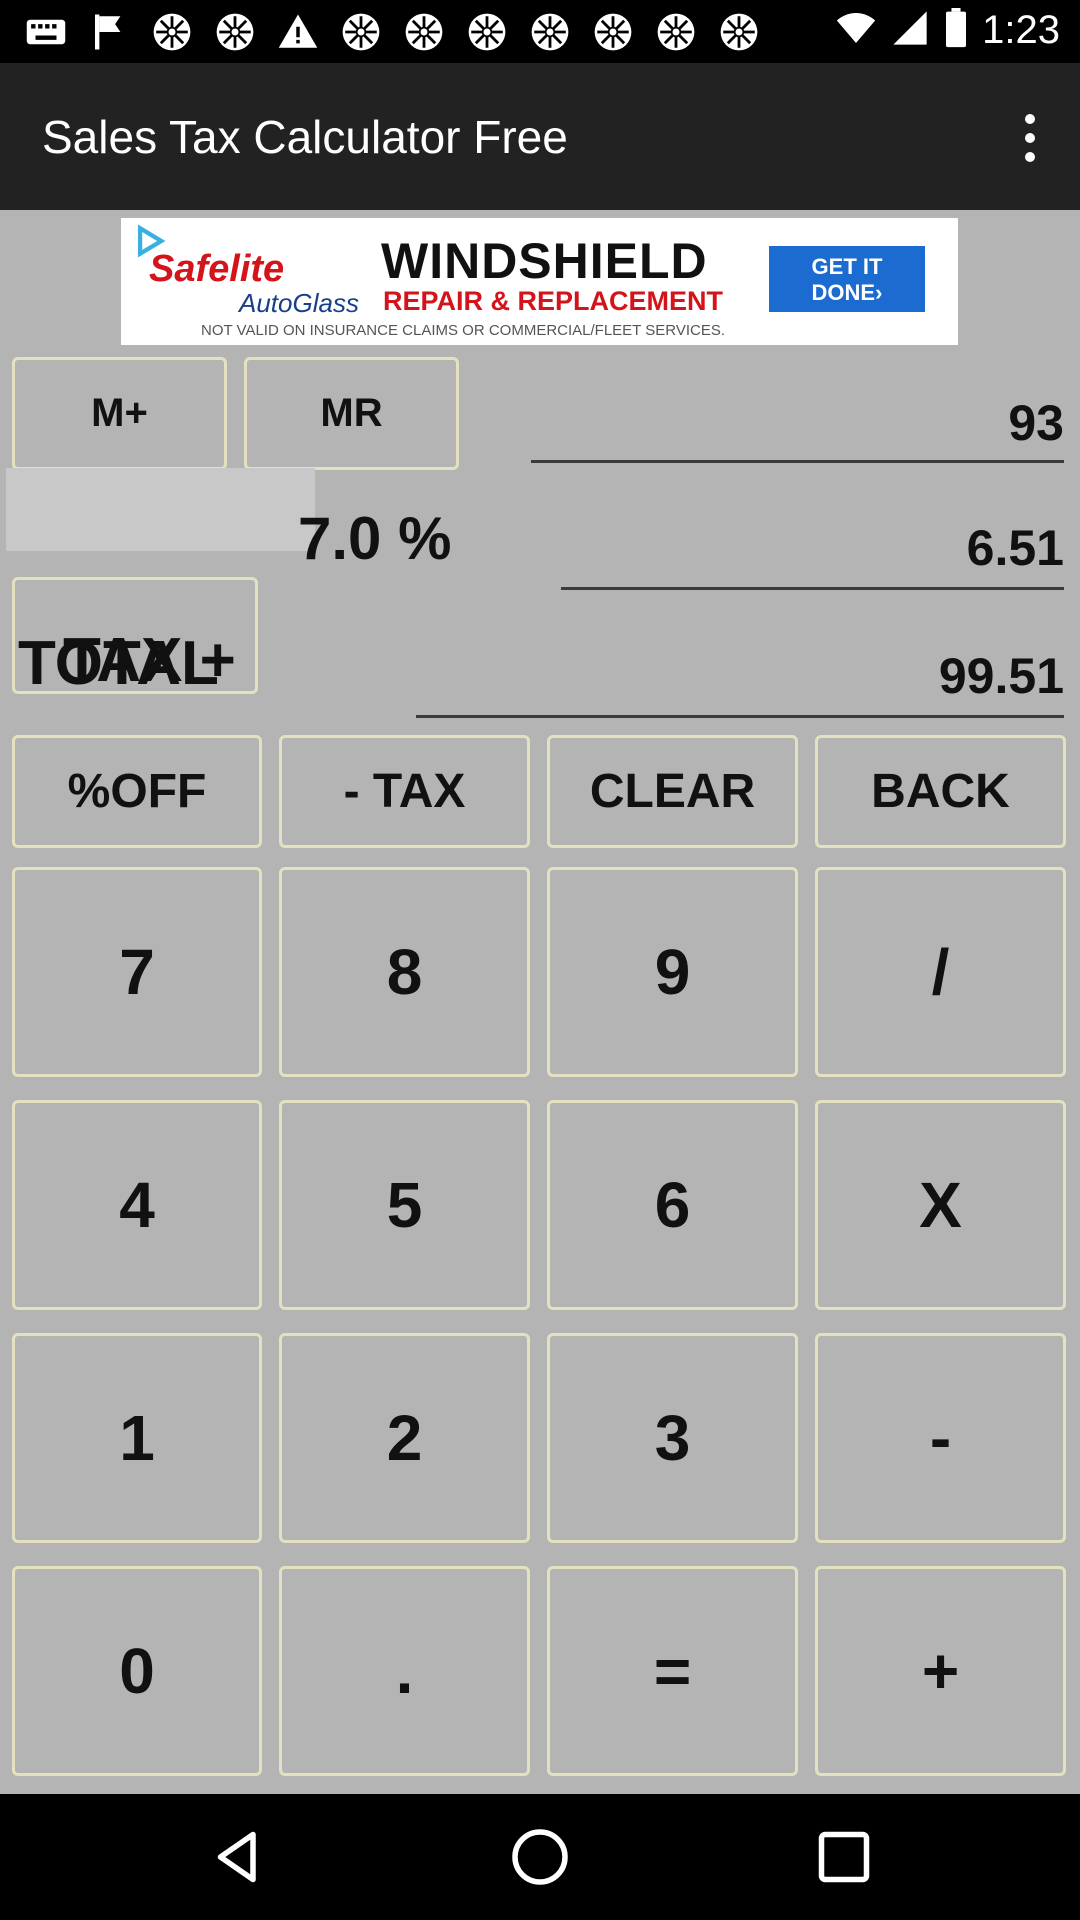  Describe the element at coordinates (672, 1205) in the screenshot. I see `key-6: 6` at that location.